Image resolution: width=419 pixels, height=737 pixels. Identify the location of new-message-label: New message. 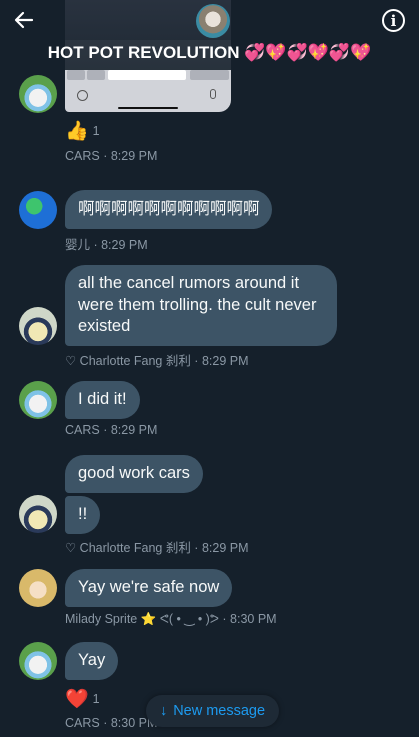
(219, 711).